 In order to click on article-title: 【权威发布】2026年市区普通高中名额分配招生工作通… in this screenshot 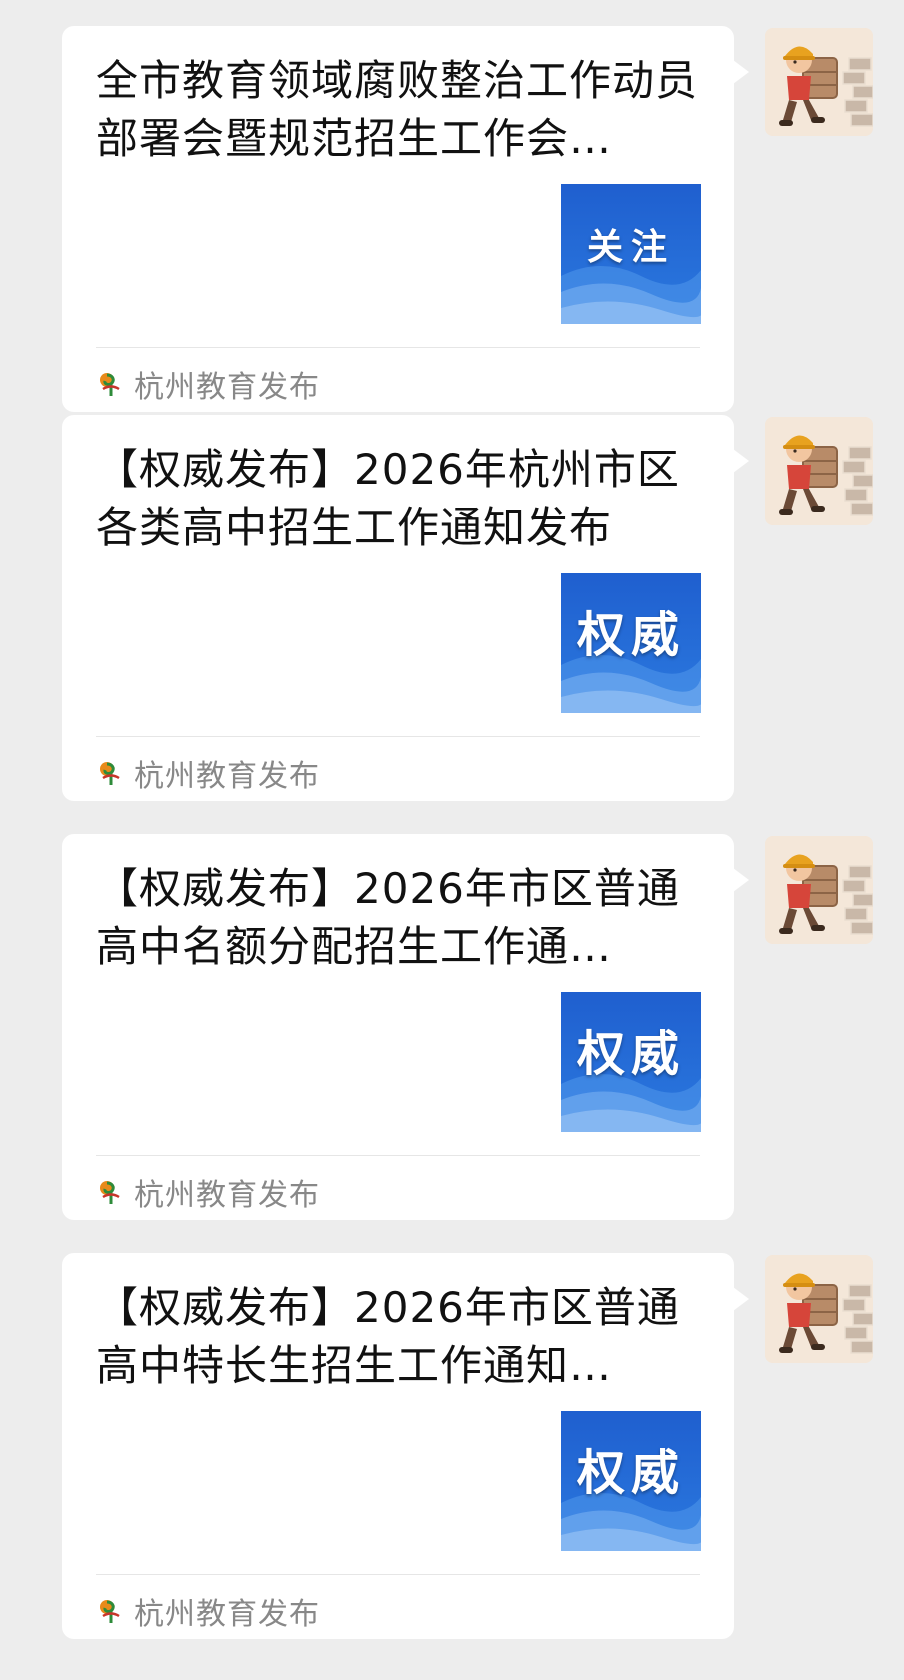, I will do `click(388, 917)`.